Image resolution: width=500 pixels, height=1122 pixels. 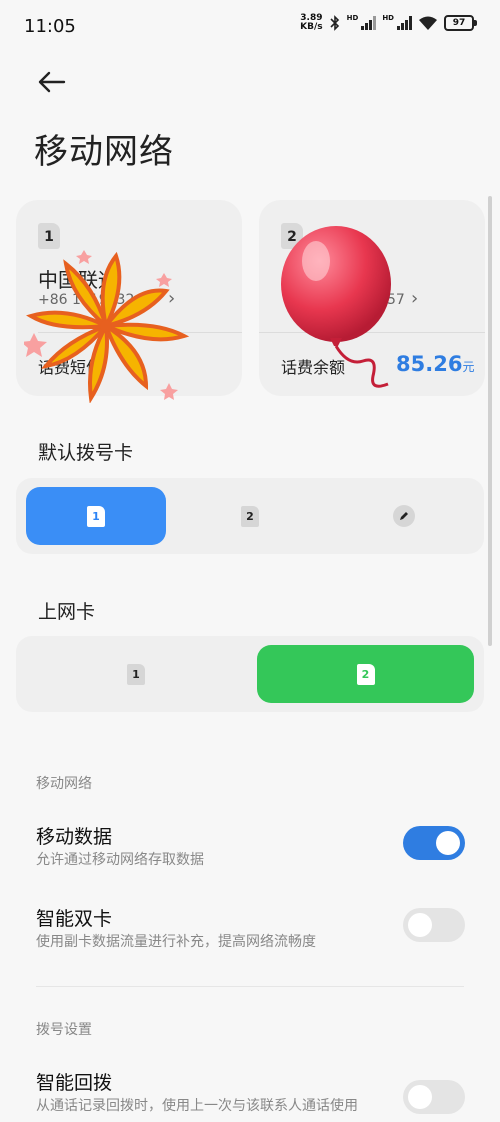 What do you see at coordinates (434, 1097) in the screenshot?
I see `smart-callback-toggle` at bounding box center [434, 1097].